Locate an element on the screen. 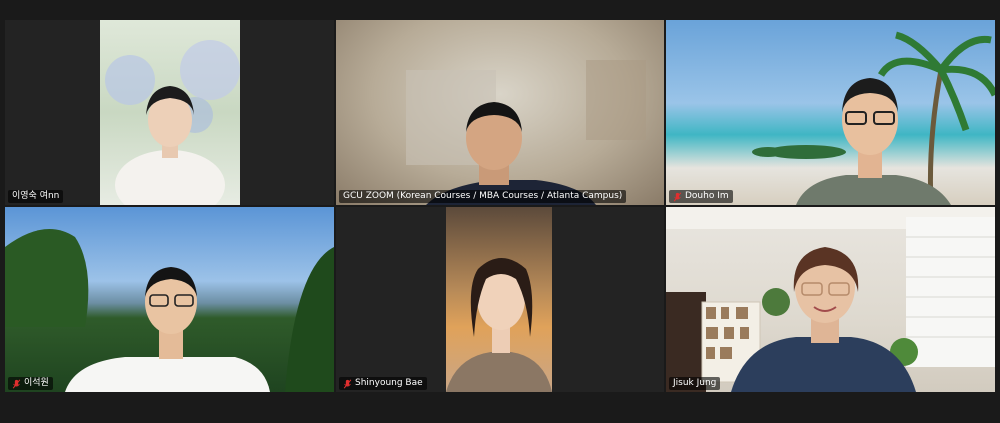 The height and width of the screenshot is (423, 1000). participant-name: 이석원 is located at coordinates (36, 383).